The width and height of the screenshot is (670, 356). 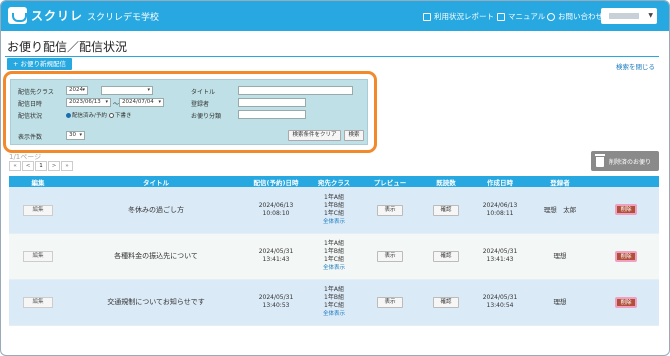 What do you see at coordinates (127, 90) in the screenshot?
I see `class-select: ▾` at bounding box center [127, 90].